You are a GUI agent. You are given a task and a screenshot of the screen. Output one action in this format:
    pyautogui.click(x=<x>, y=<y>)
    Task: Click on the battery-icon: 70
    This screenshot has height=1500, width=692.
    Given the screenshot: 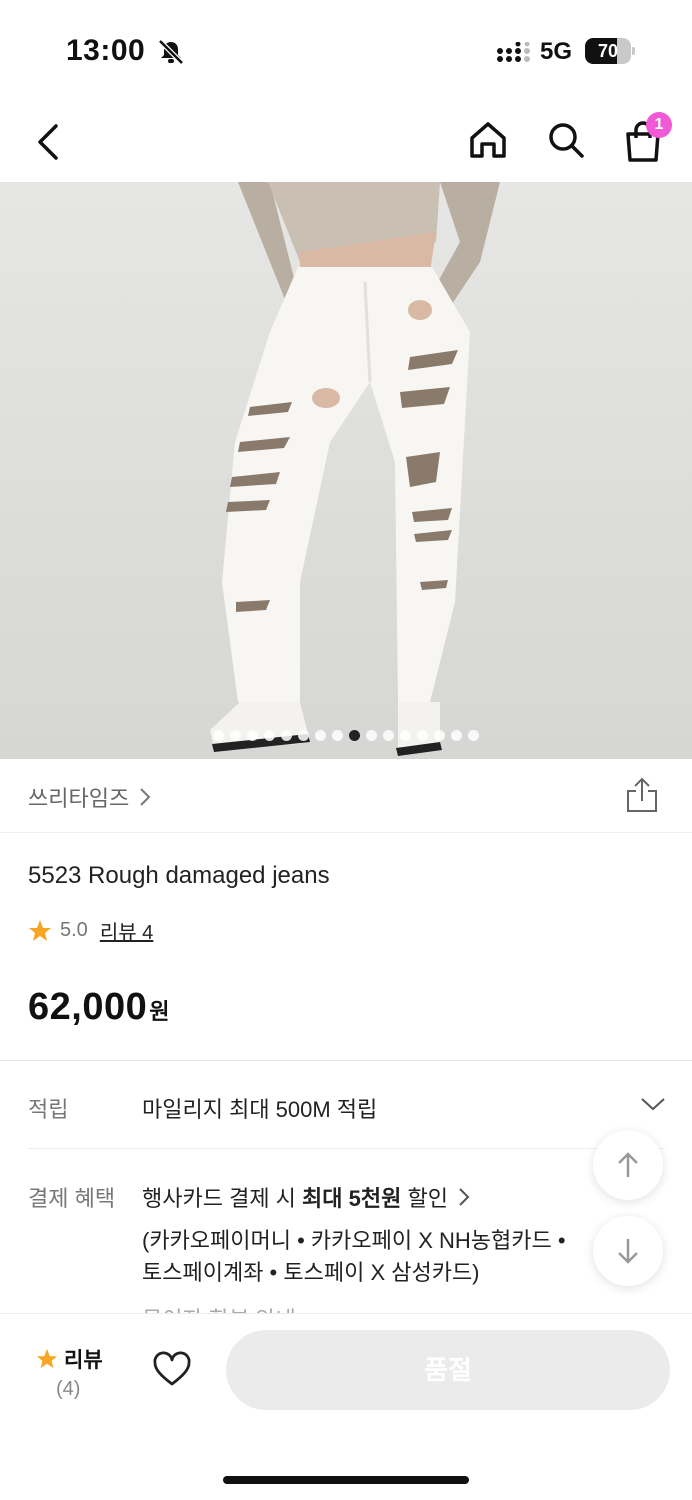 What is the action you would take?
    pyautogui.click(x=610, y=51)
    